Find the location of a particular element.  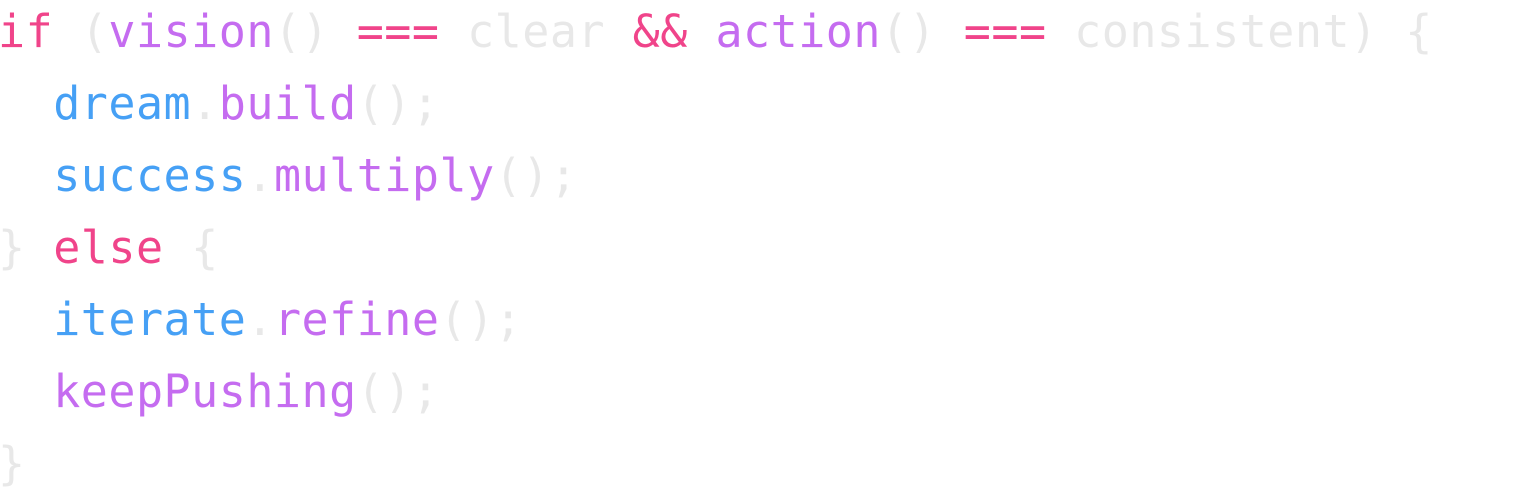

code-token-object: dream is located at coordinates (122, 103).